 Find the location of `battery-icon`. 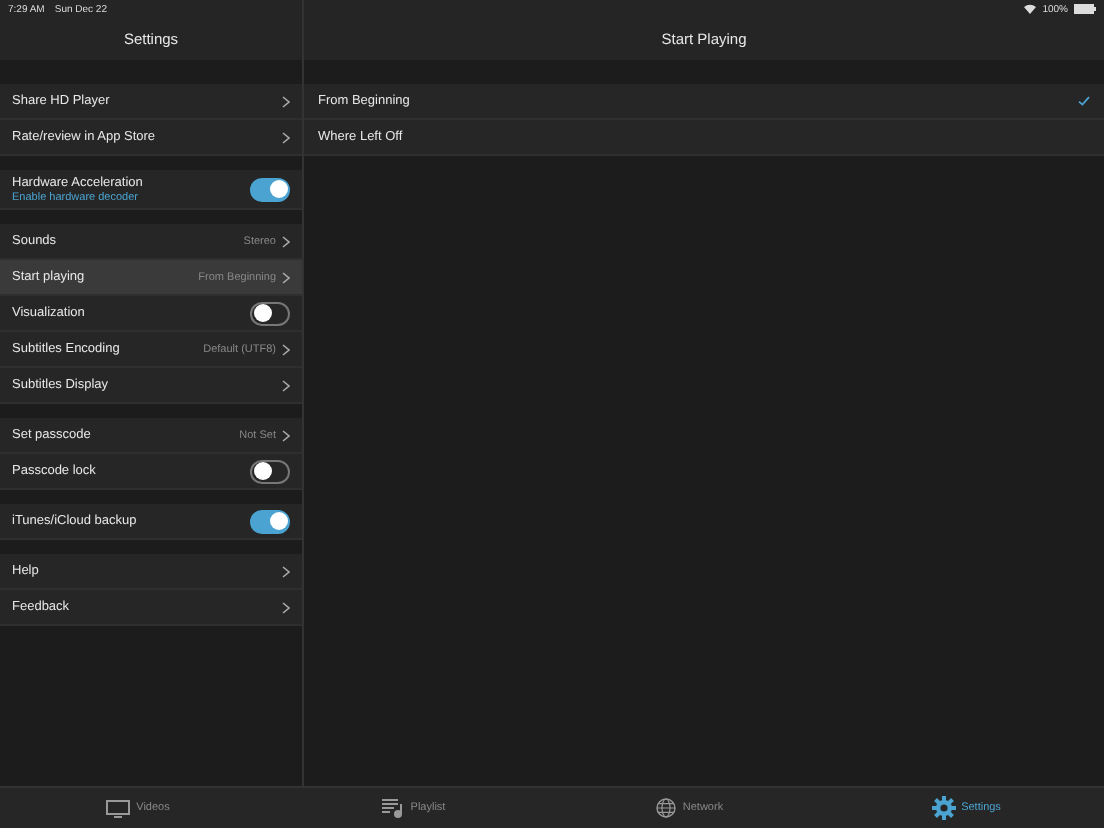

battery-icon is located at coordinates (1085, 9).